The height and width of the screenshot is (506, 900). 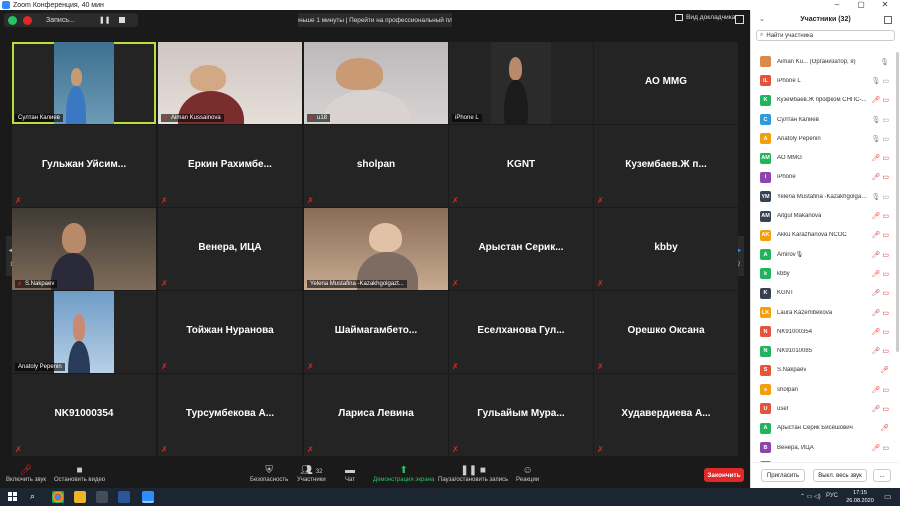 What do you see at coordinates (837, 5) in the screenshot?
I see `minimize-button: –` at bounding box center [837, 5].